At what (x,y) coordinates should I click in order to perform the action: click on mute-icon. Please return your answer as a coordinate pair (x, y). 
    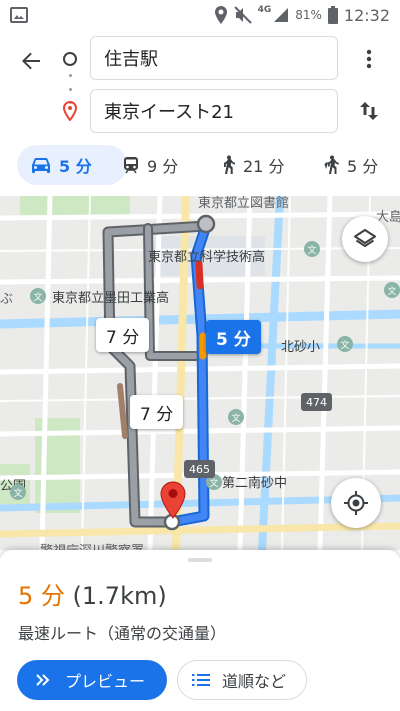
    Looking at the image, I should click on (242, 15).